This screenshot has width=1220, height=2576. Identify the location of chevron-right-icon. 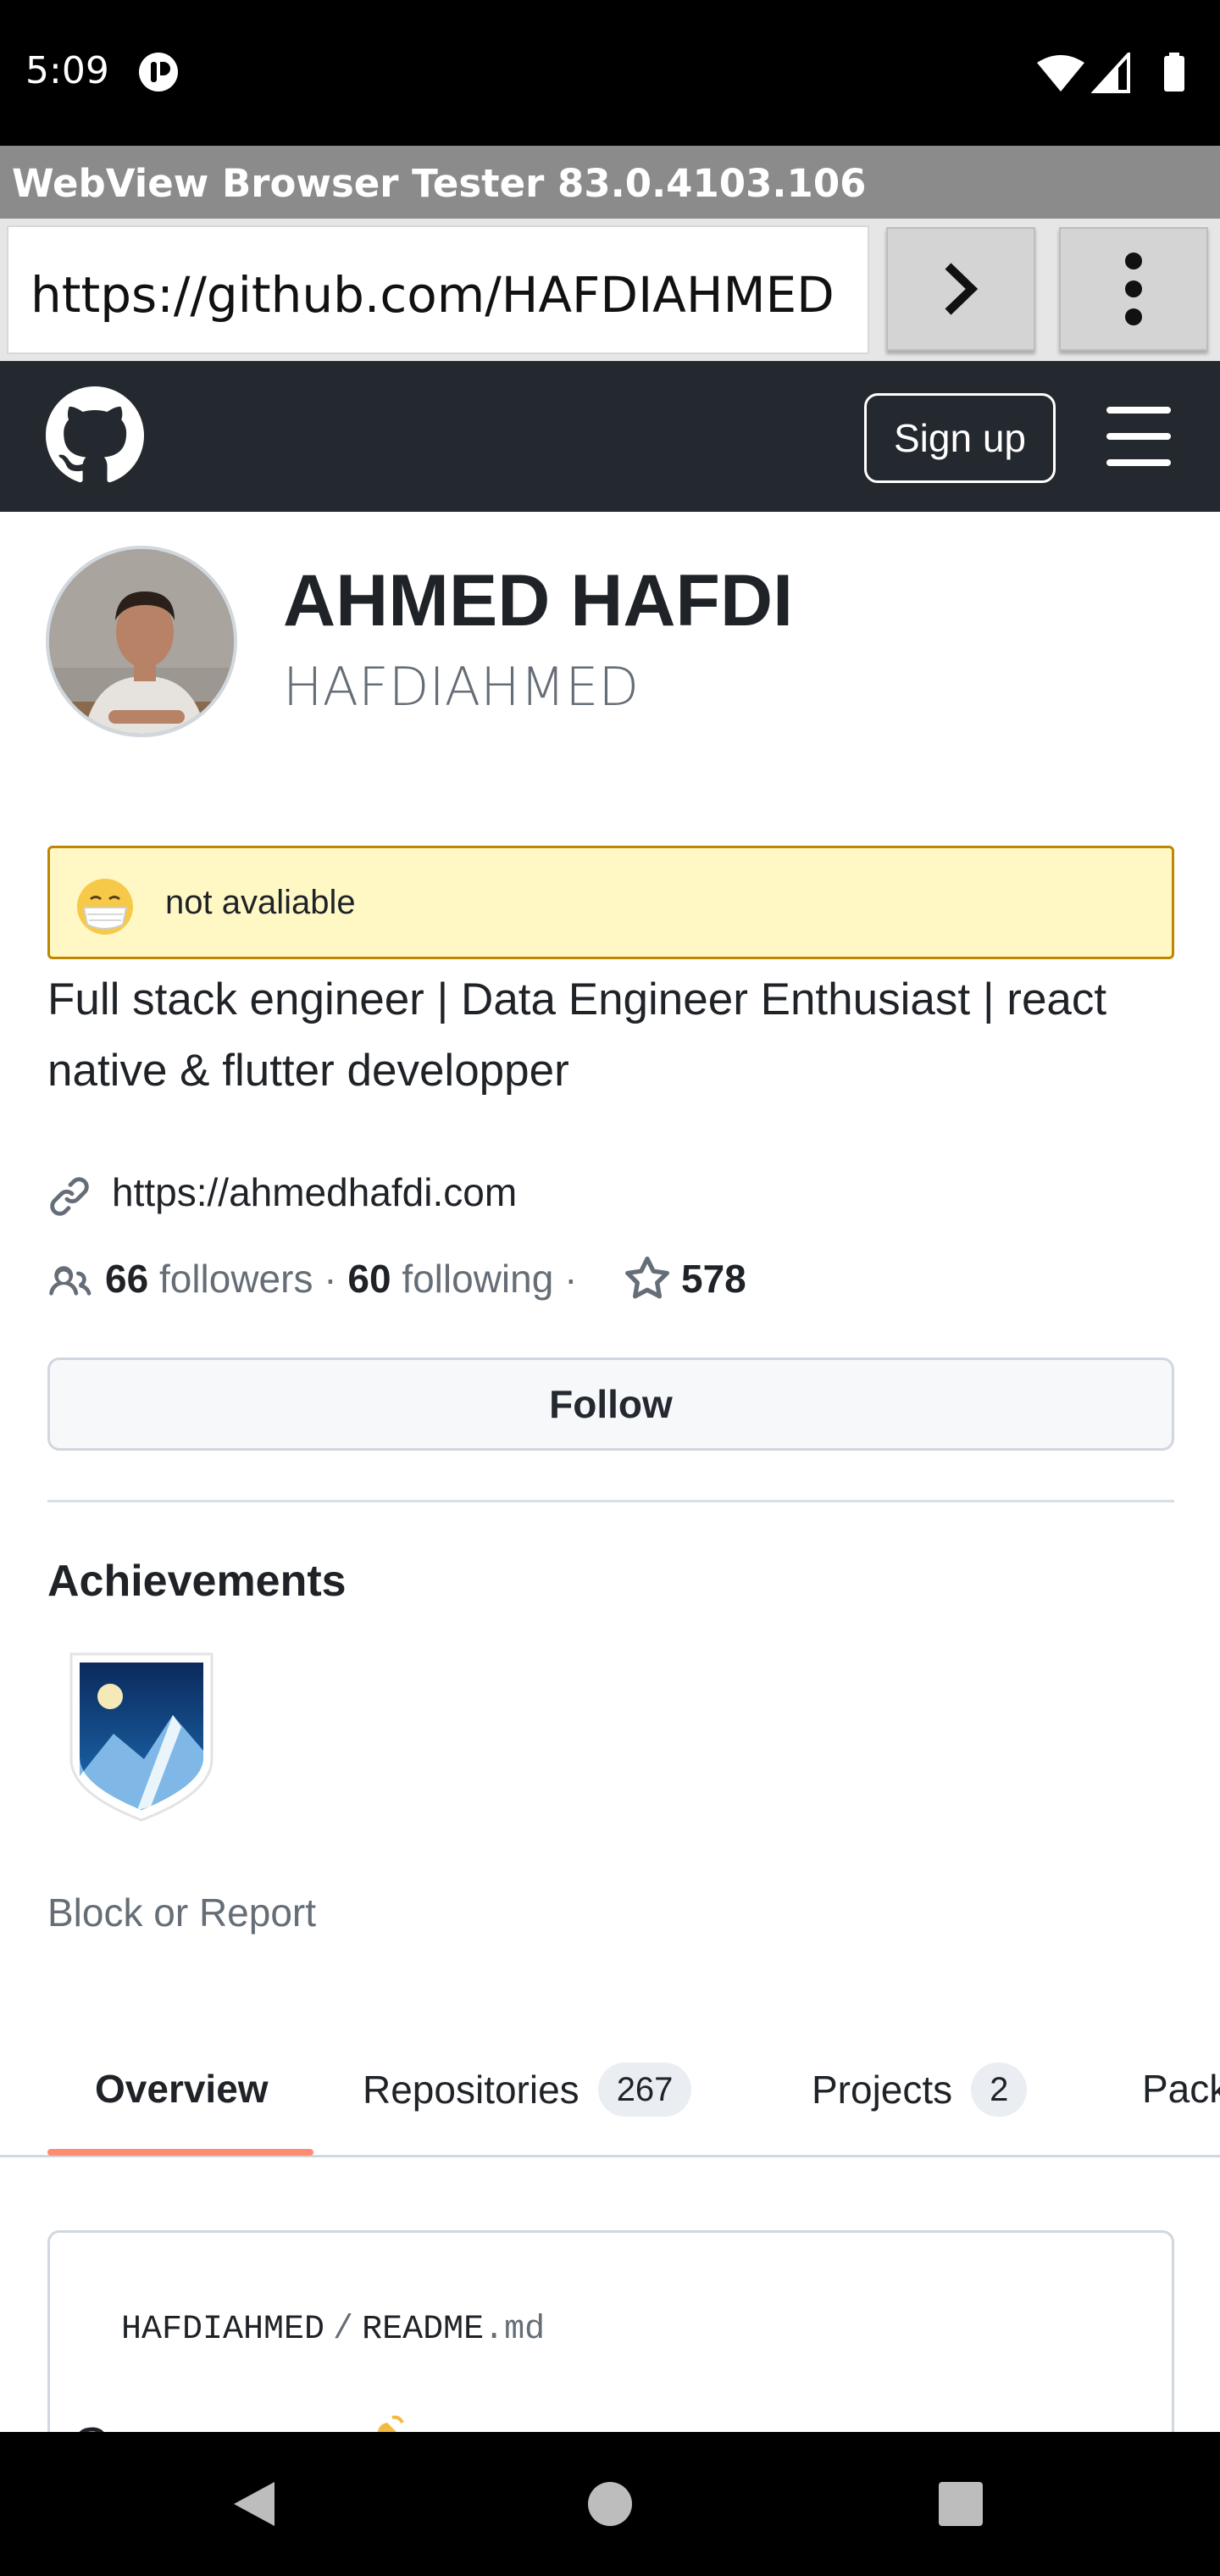
(962, 289).